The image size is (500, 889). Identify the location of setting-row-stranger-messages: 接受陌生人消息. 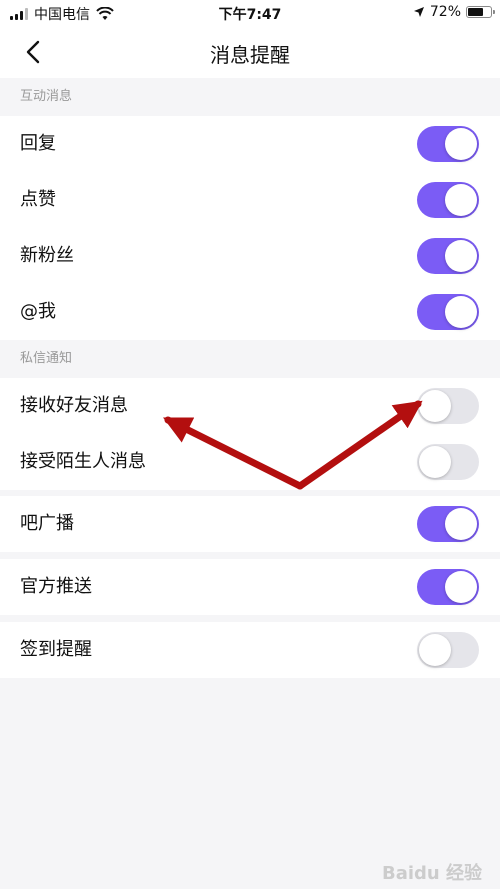
(250, 462).